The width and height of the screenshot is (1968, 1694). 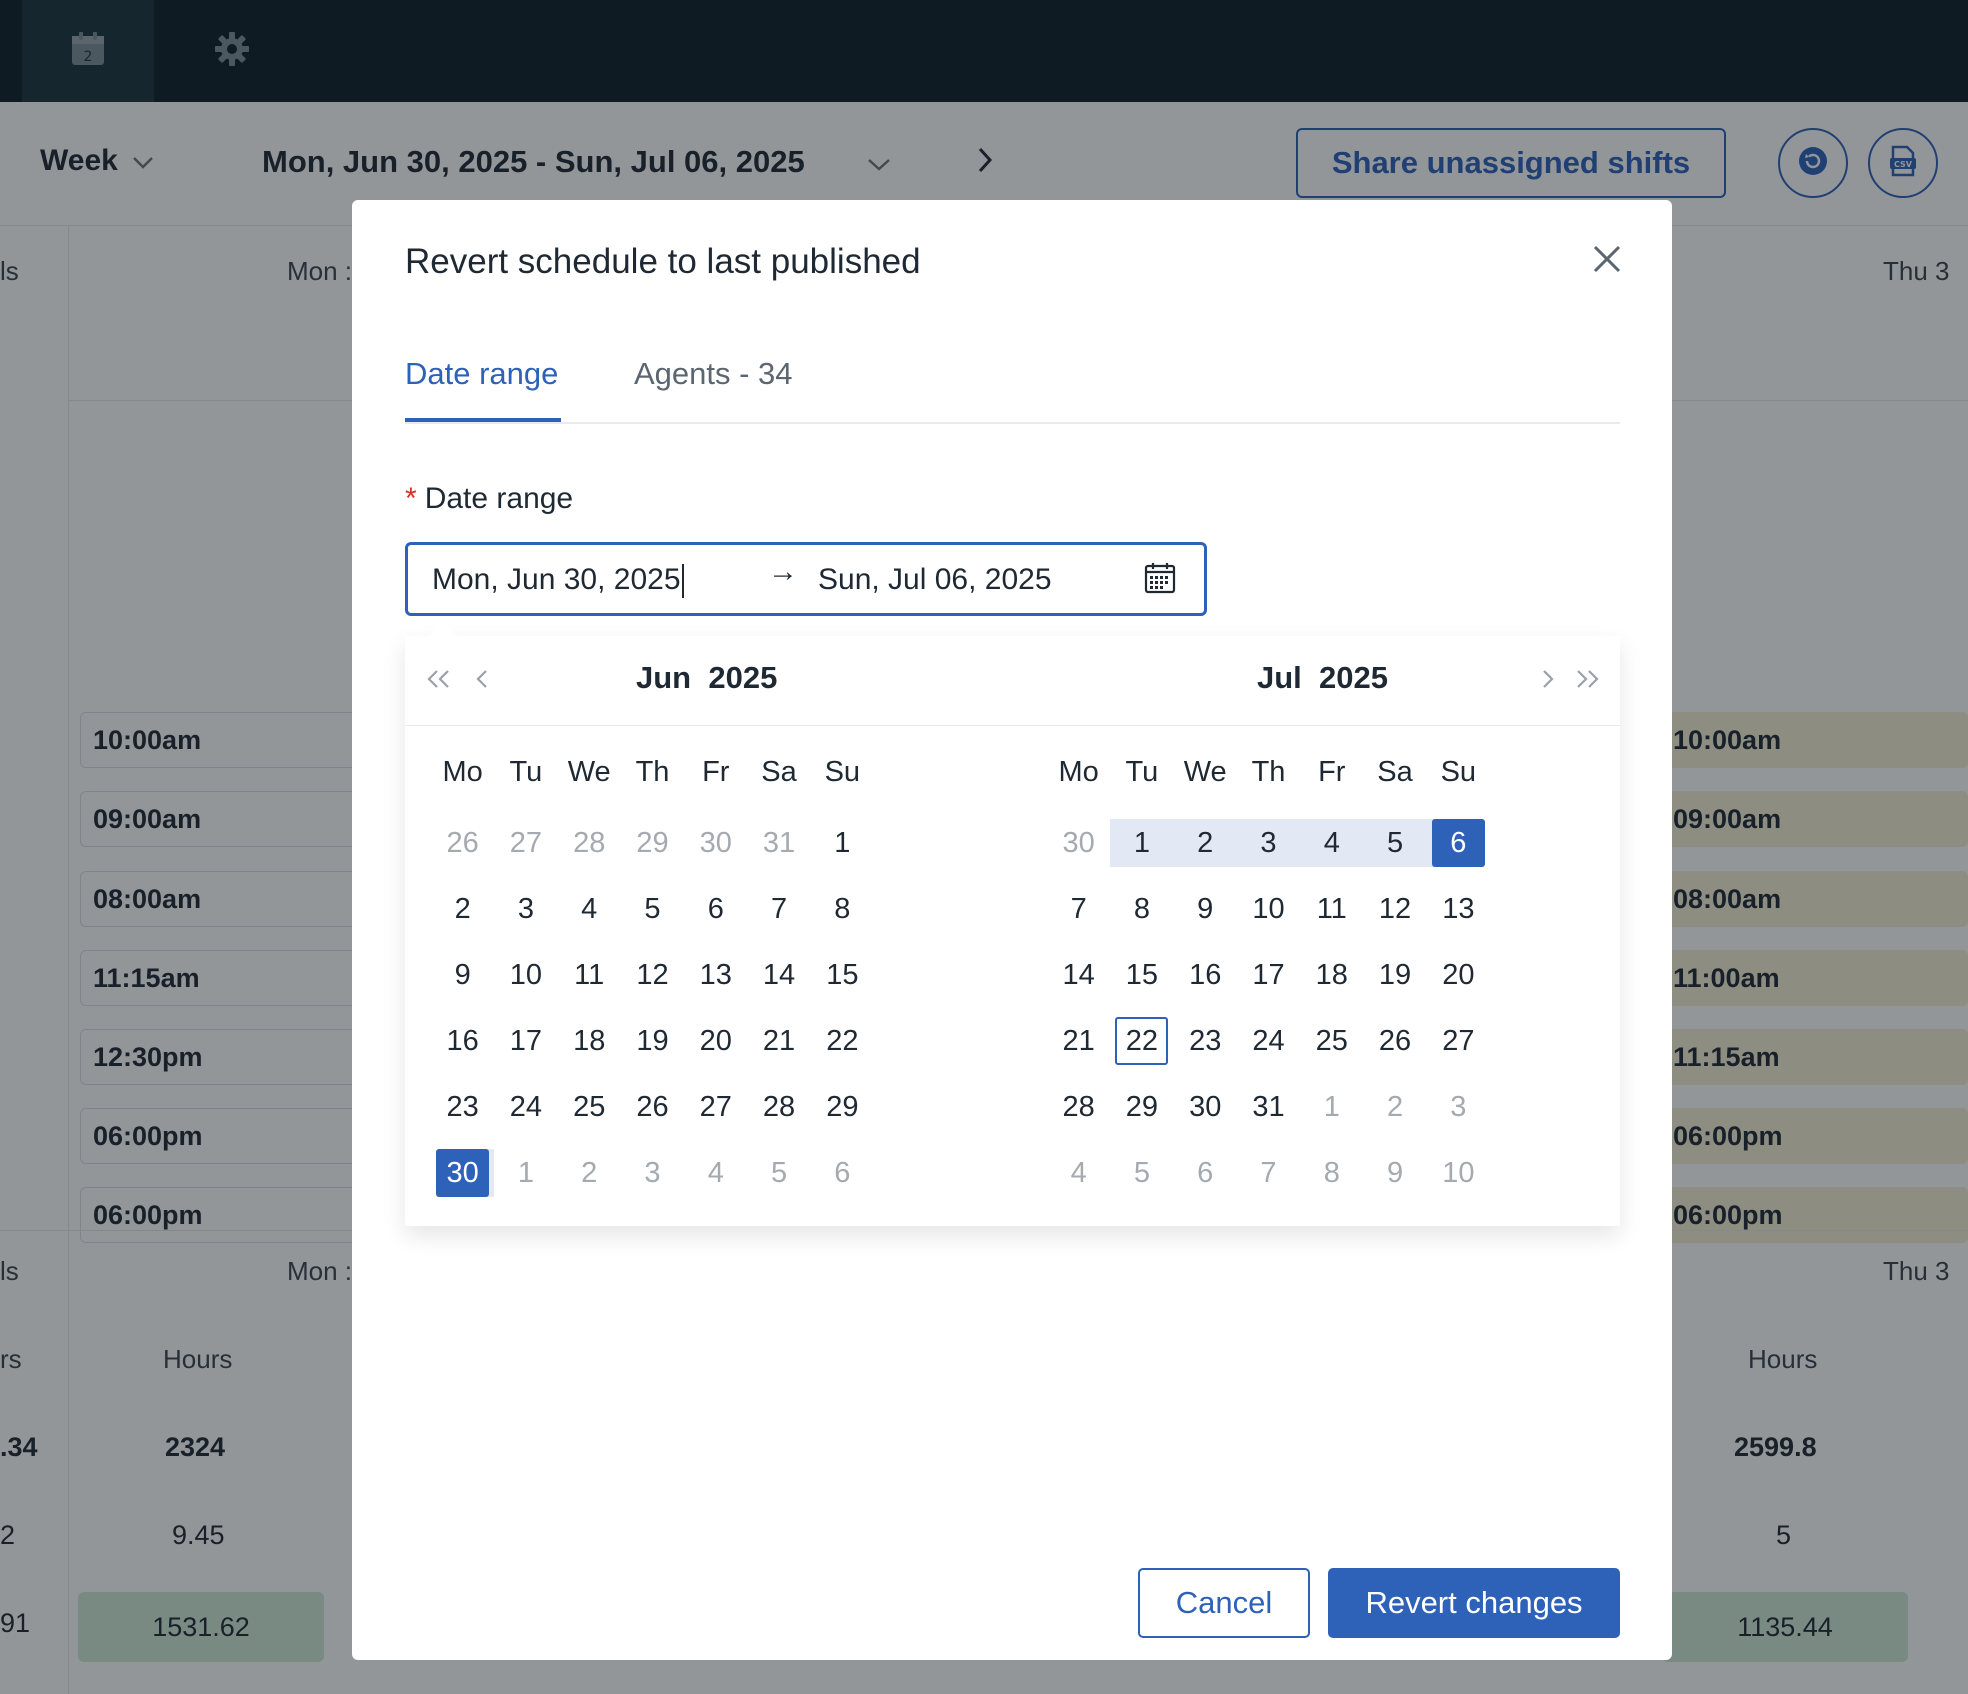 I want to click on start-date-input: Mon, Jun 30, 2025, so click(x=558, y=581).